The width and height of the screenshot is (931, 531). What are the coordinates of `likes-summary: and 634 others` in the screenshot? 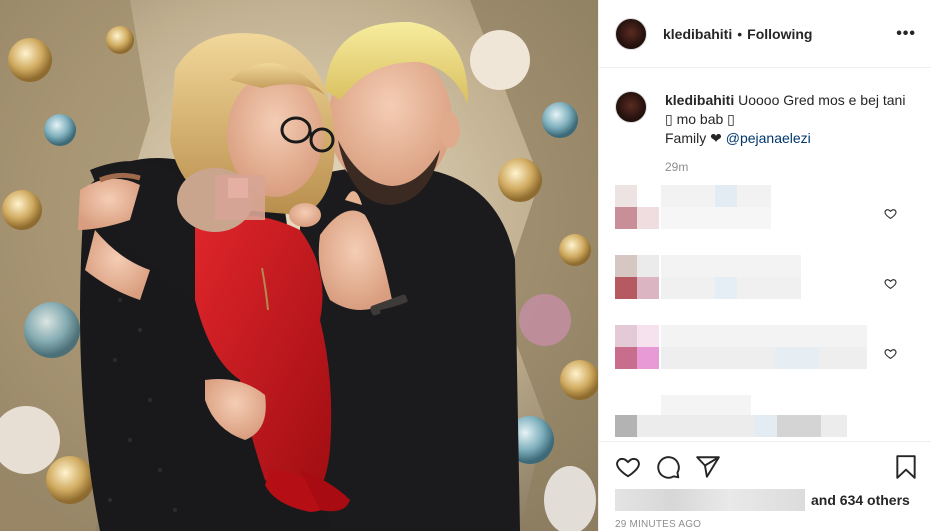 It's located at (762, 500).